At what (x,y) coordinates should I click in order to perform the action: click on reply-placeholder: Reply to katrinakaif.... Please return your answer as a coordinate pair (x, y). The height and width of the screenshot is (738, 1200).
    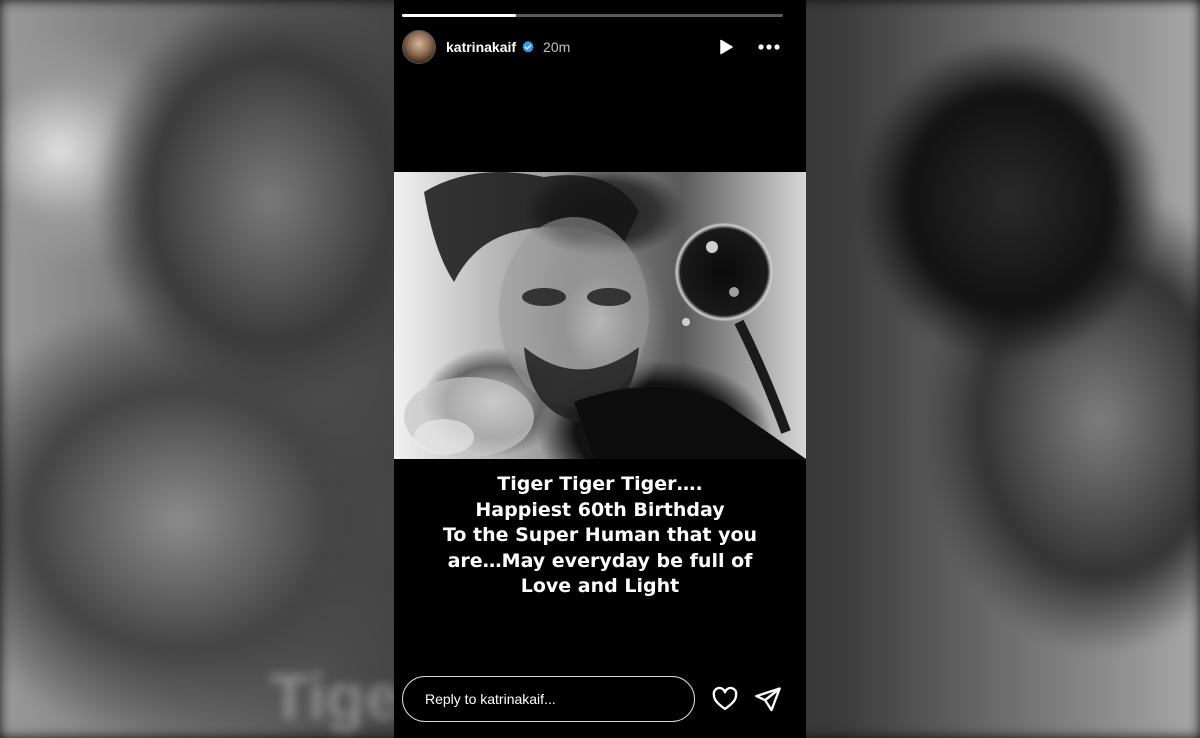
    Looking at the image, I should click on (490, 699).